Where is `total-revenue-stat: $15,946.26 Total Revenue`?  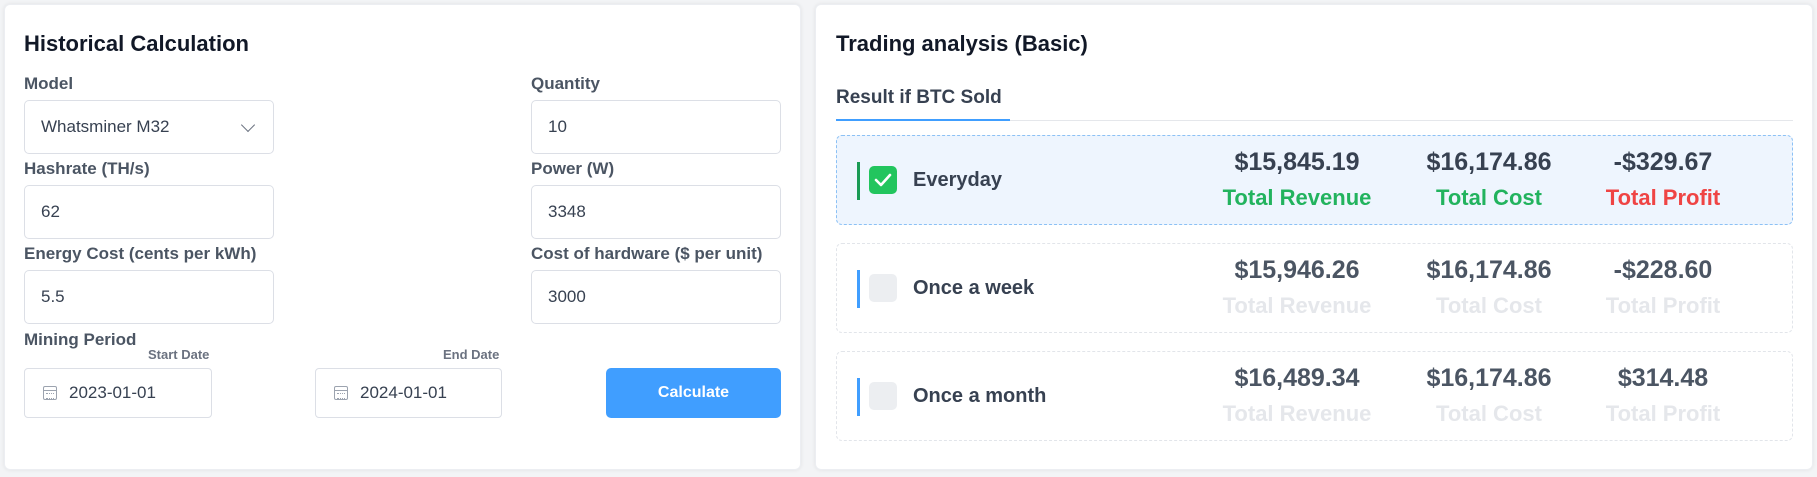
total-revenue-stat: $15,946.26 Total Revenue is located at coordinates (1297, 290).